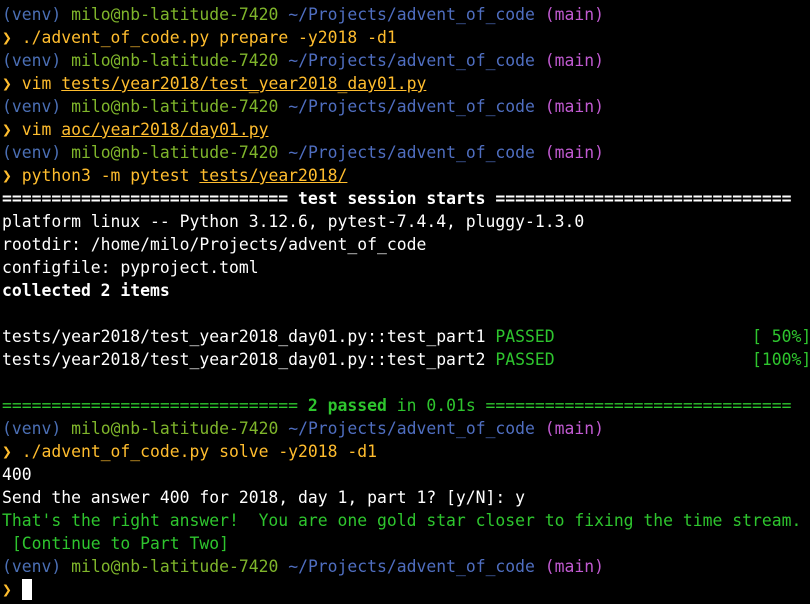 The width and height of the screenshot is (810, 604). Describe the element at coordinates (638, 198) in the screenshot. I see `rule-right: ==============================` at that location.